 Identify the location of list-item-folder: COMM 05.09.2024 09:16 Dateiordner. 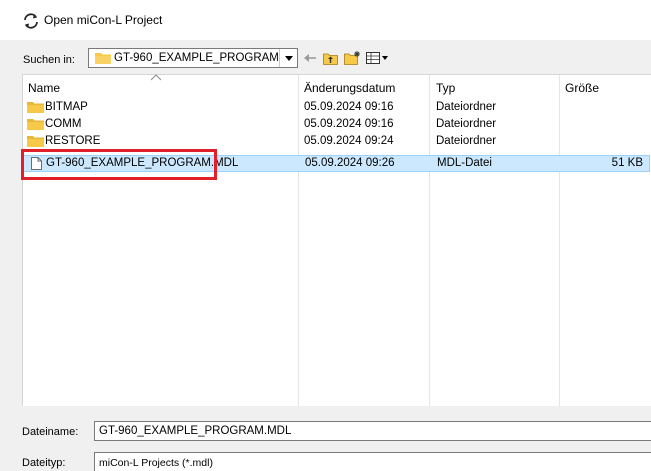
(336, 124).